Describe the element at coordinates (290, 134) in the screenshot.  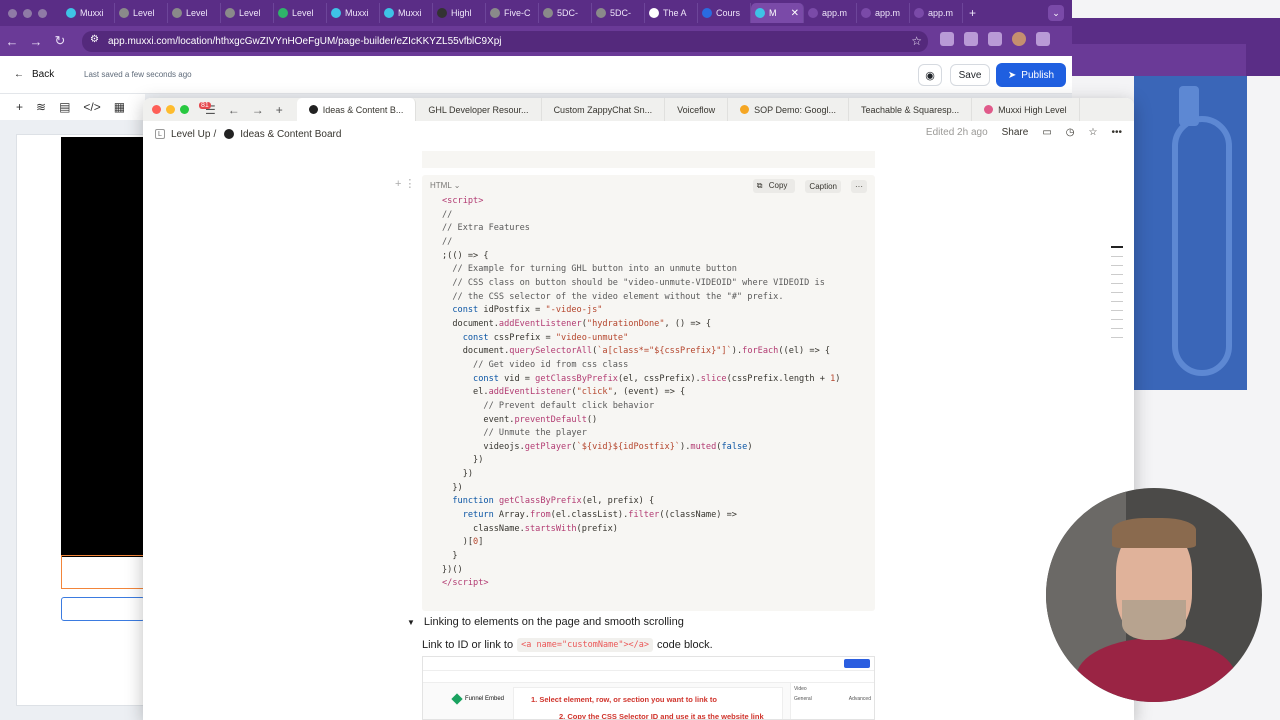
I see `breadcrumb-page: Ideas & Content Board` at that location.